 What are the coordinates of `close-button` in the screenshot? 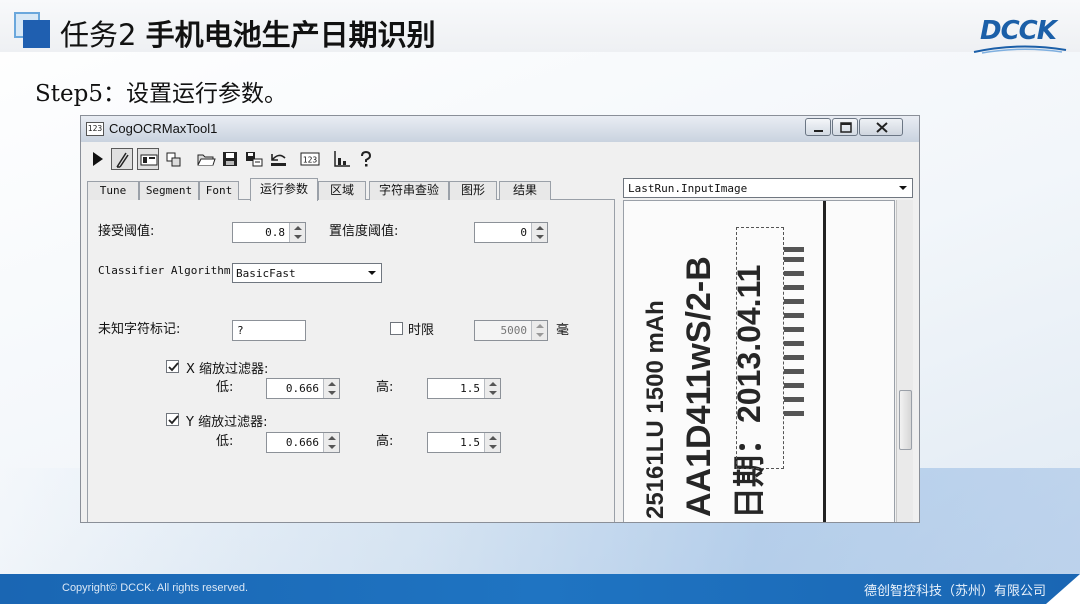 It's located at (881, 127).